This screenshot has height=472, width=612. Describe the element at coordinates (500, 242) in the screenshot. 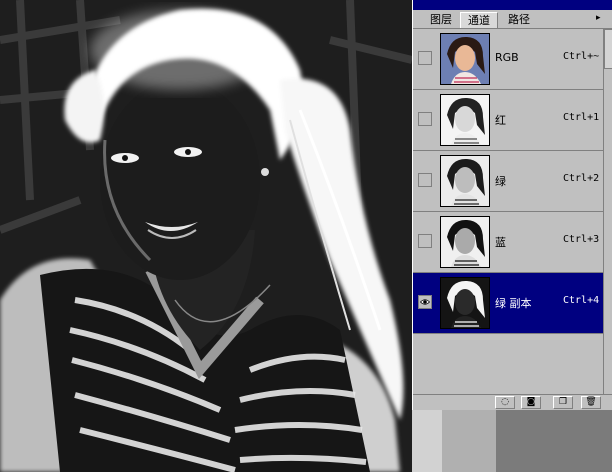

I see `channel-name: 蓝` at that location.